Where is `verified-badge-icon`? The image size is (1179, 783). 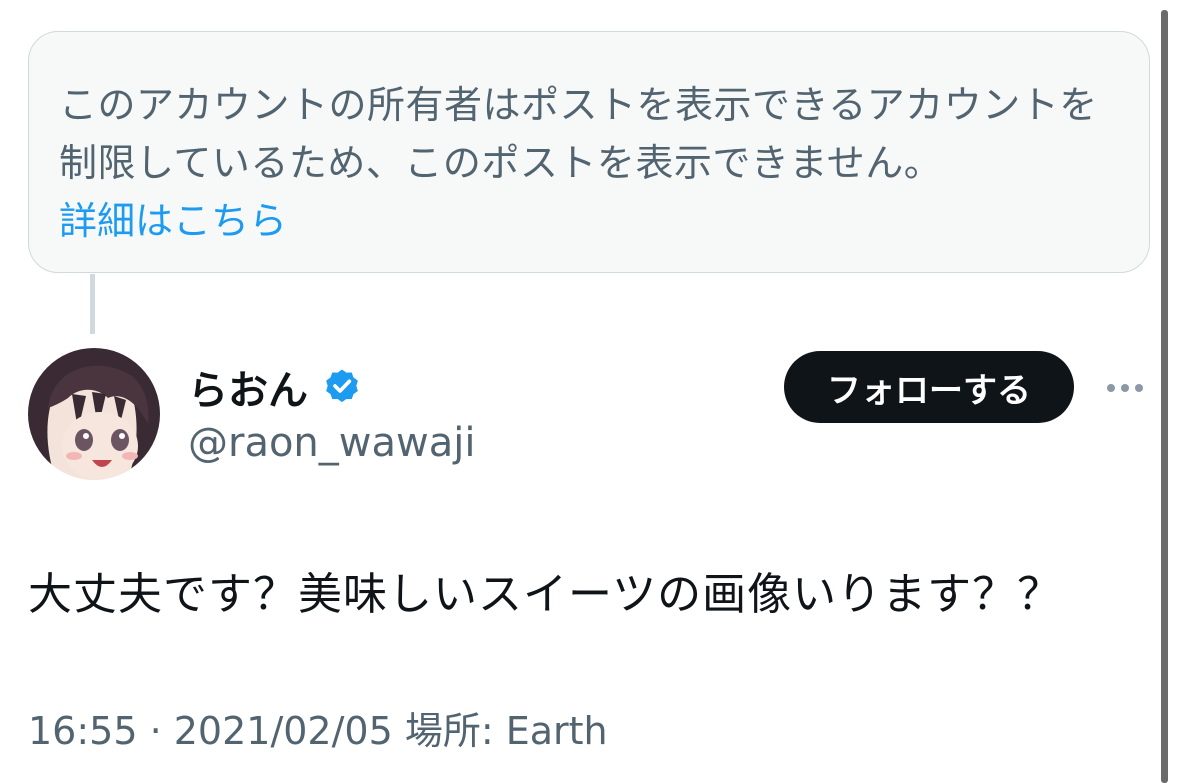 verified-badge-icon is located at coordinates (342, 386).